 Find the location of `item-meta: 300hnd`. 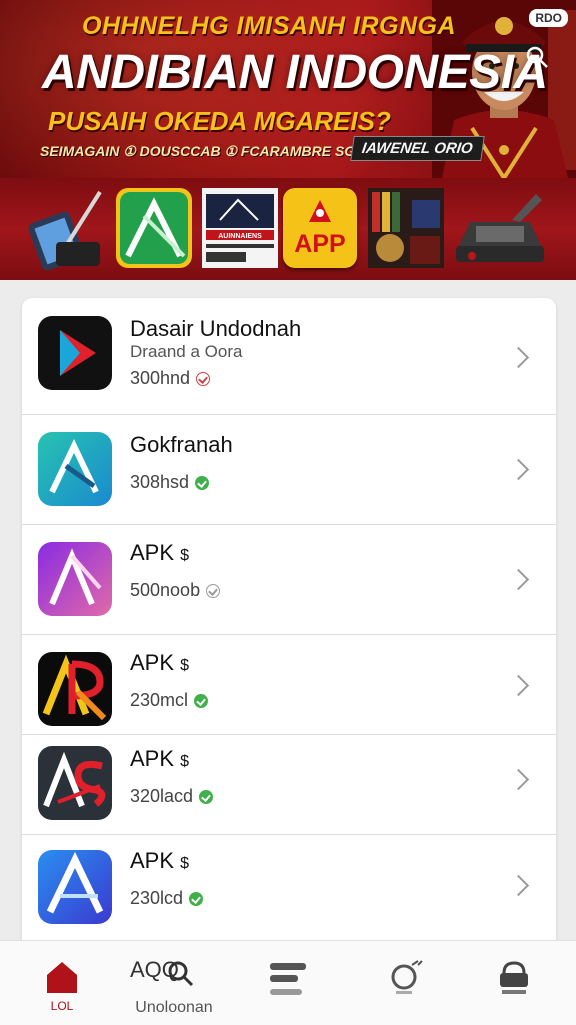

item-meta: 300hnd is located at coordinates (170, 378).